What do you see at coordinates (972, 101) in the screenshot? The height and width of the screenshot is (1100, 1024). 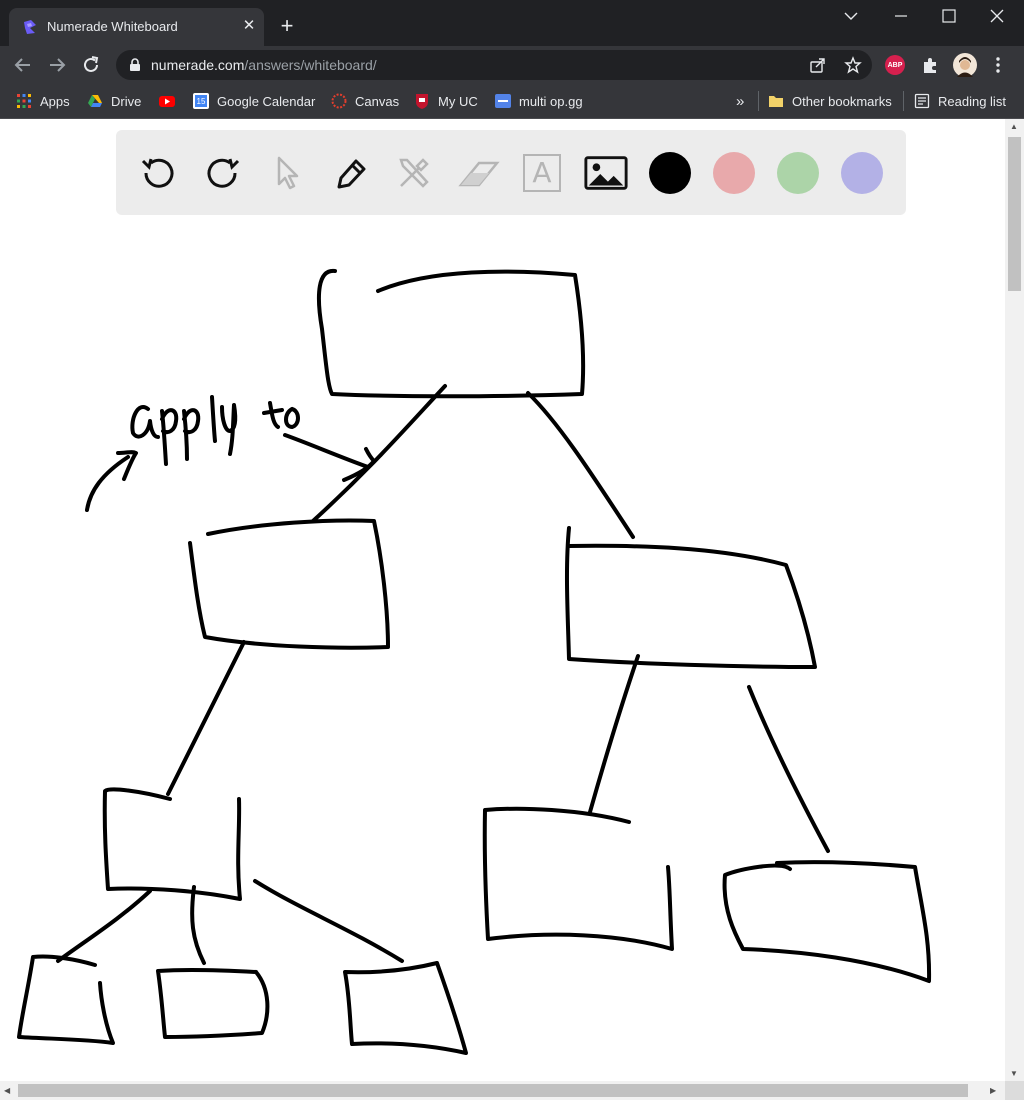 I see `bookmark-label: Reading list` at bounding box center [972, 101].